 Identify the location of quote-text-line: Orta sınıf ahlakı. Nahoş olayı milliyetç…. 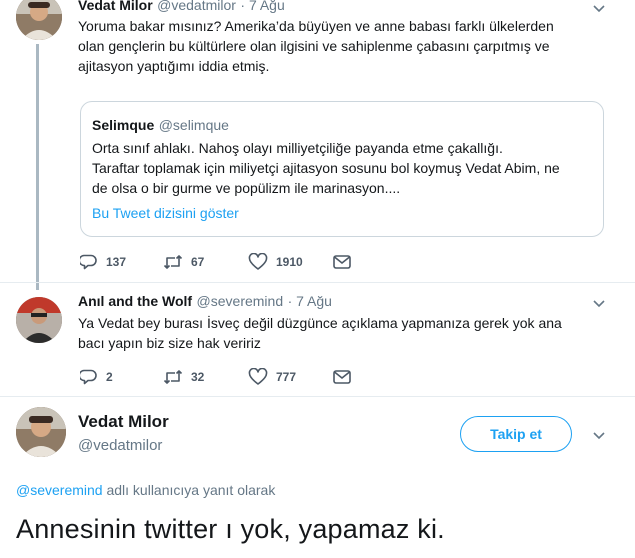
(297, 148).